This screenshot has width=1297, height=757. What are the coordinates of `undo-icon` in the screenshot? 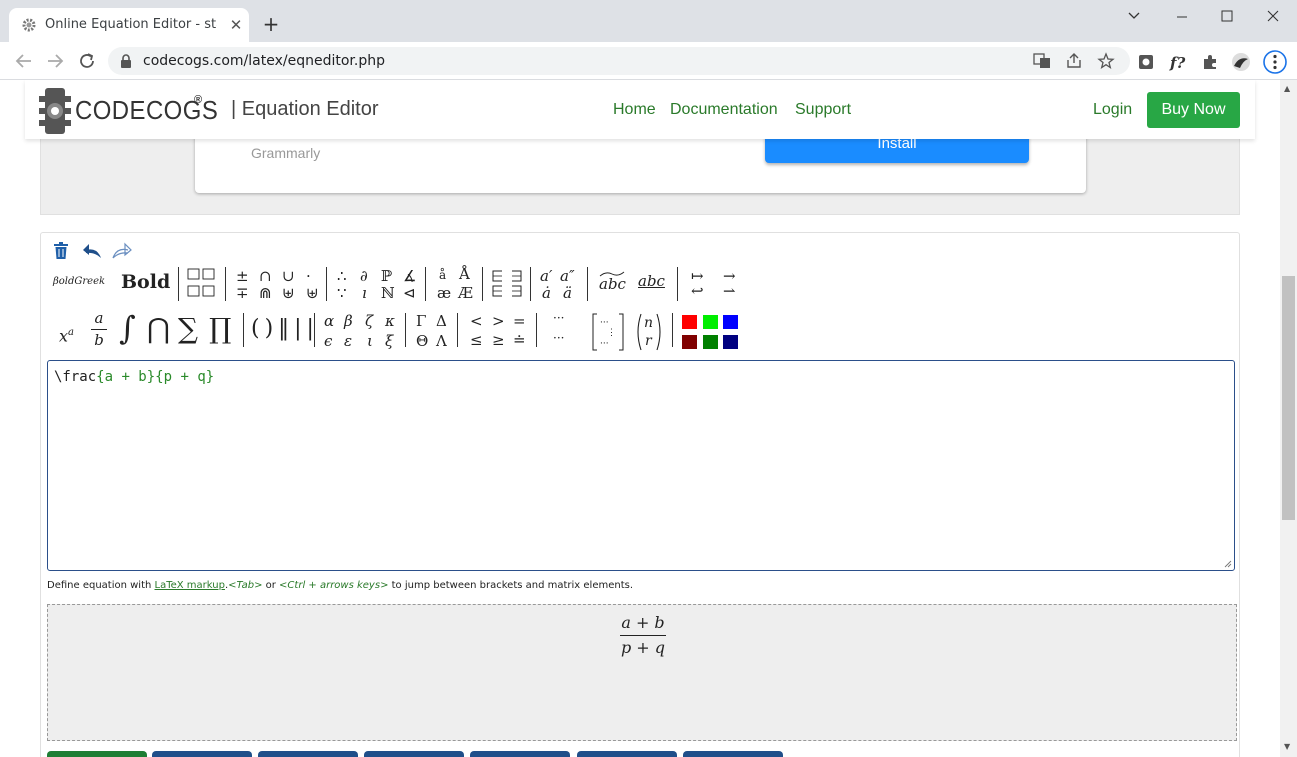 It's located at (92, 251).